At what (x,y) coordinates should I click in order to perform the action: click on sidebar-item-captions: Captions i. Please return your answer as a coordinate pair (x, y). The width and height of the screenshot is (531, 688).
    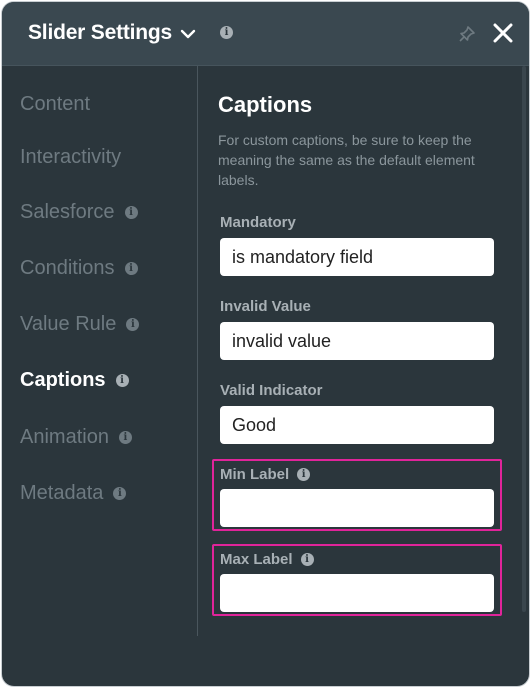
    Looking at the image, I should click on (74, 380).